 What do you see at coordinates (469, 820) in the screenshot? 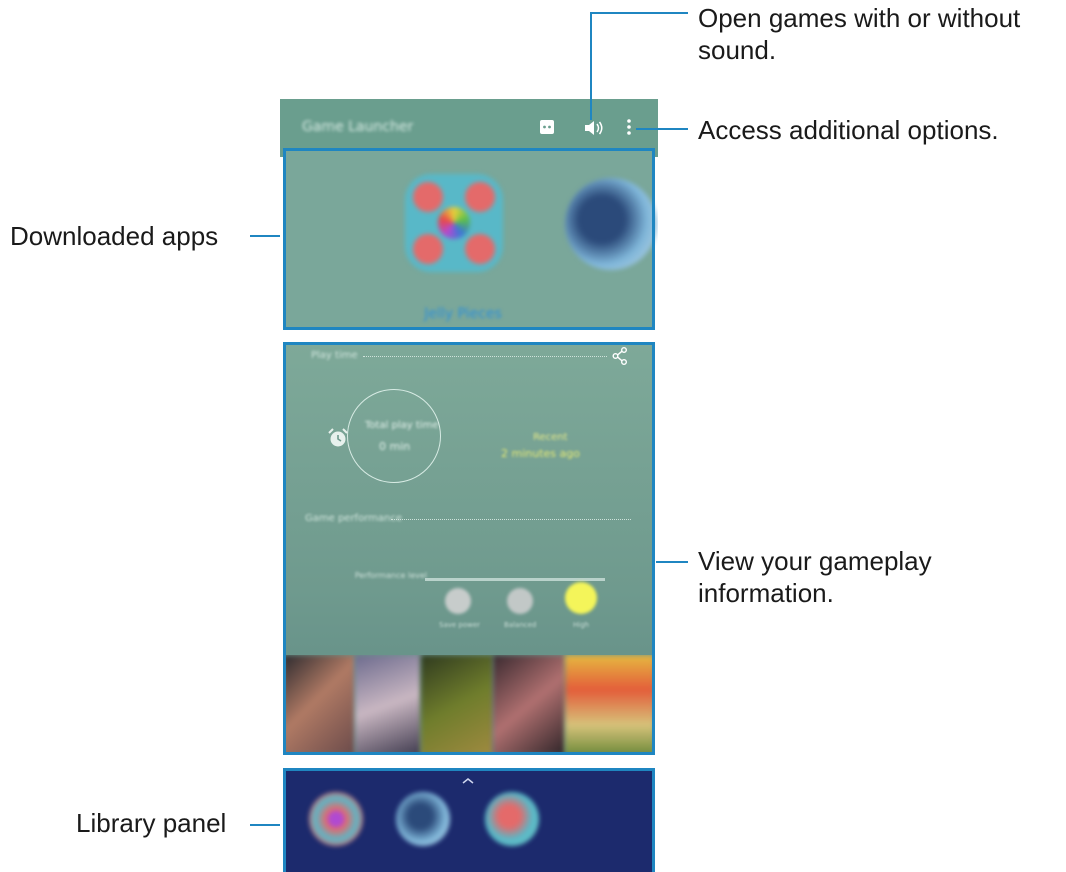
I see `library-panel-highlight` at bounding box center [469, 820].